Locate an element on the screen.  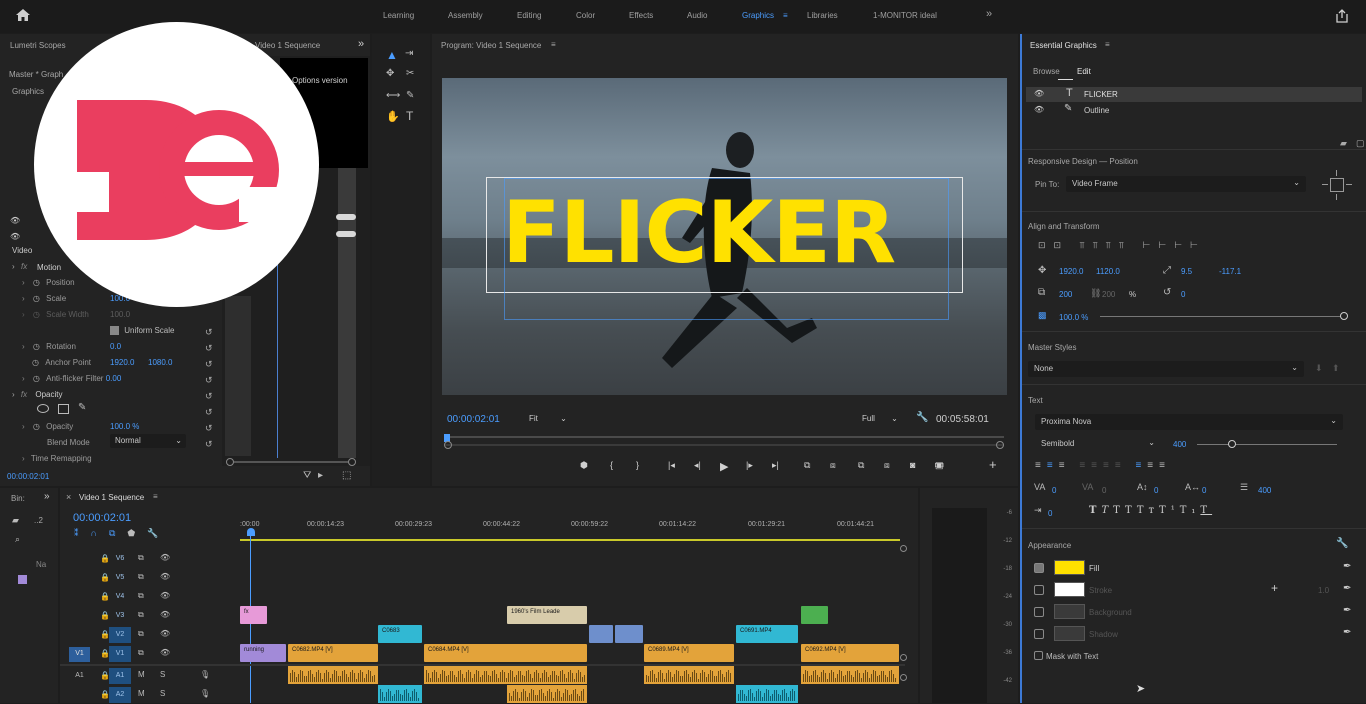
export-frame-icon: ⬚ is located at coordinates (346, 475).